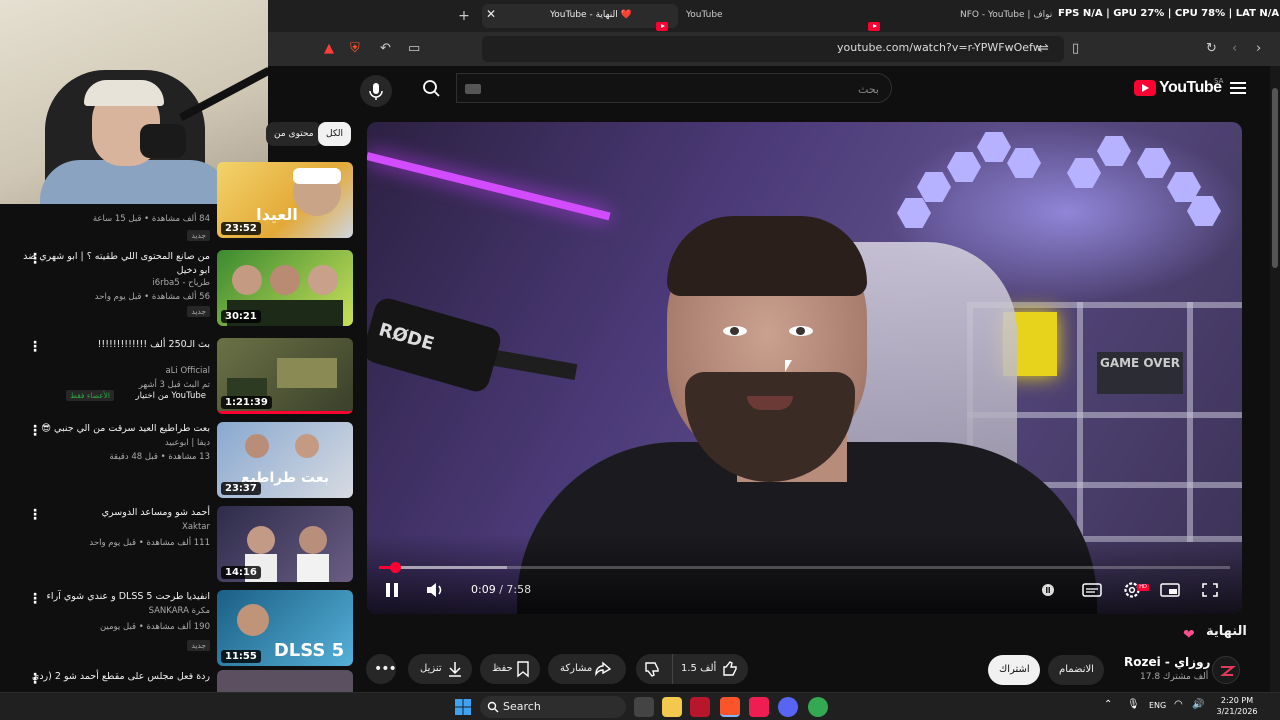 The height and width of the screenshot is (720, 1280). Describe the element at coordinates (1275, 178) in the screenshot. I see `page-scrollbar-thumb` at that location.